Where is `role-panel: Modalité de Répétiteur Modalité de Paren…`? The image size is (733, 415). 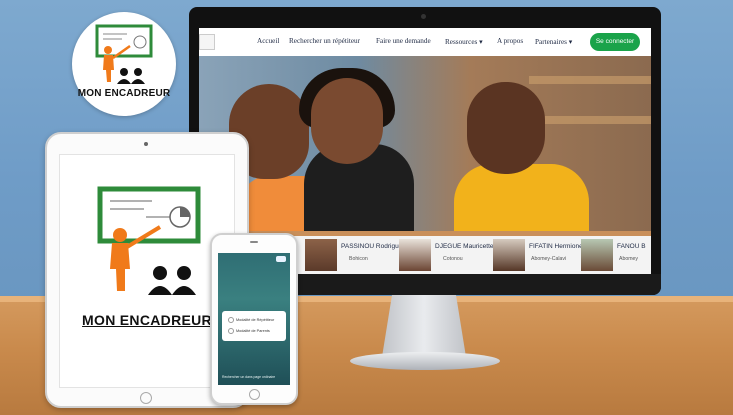
role-panel: Modalité de Répétiteur Modalité de Paren… is located at coordinates (254, 326).